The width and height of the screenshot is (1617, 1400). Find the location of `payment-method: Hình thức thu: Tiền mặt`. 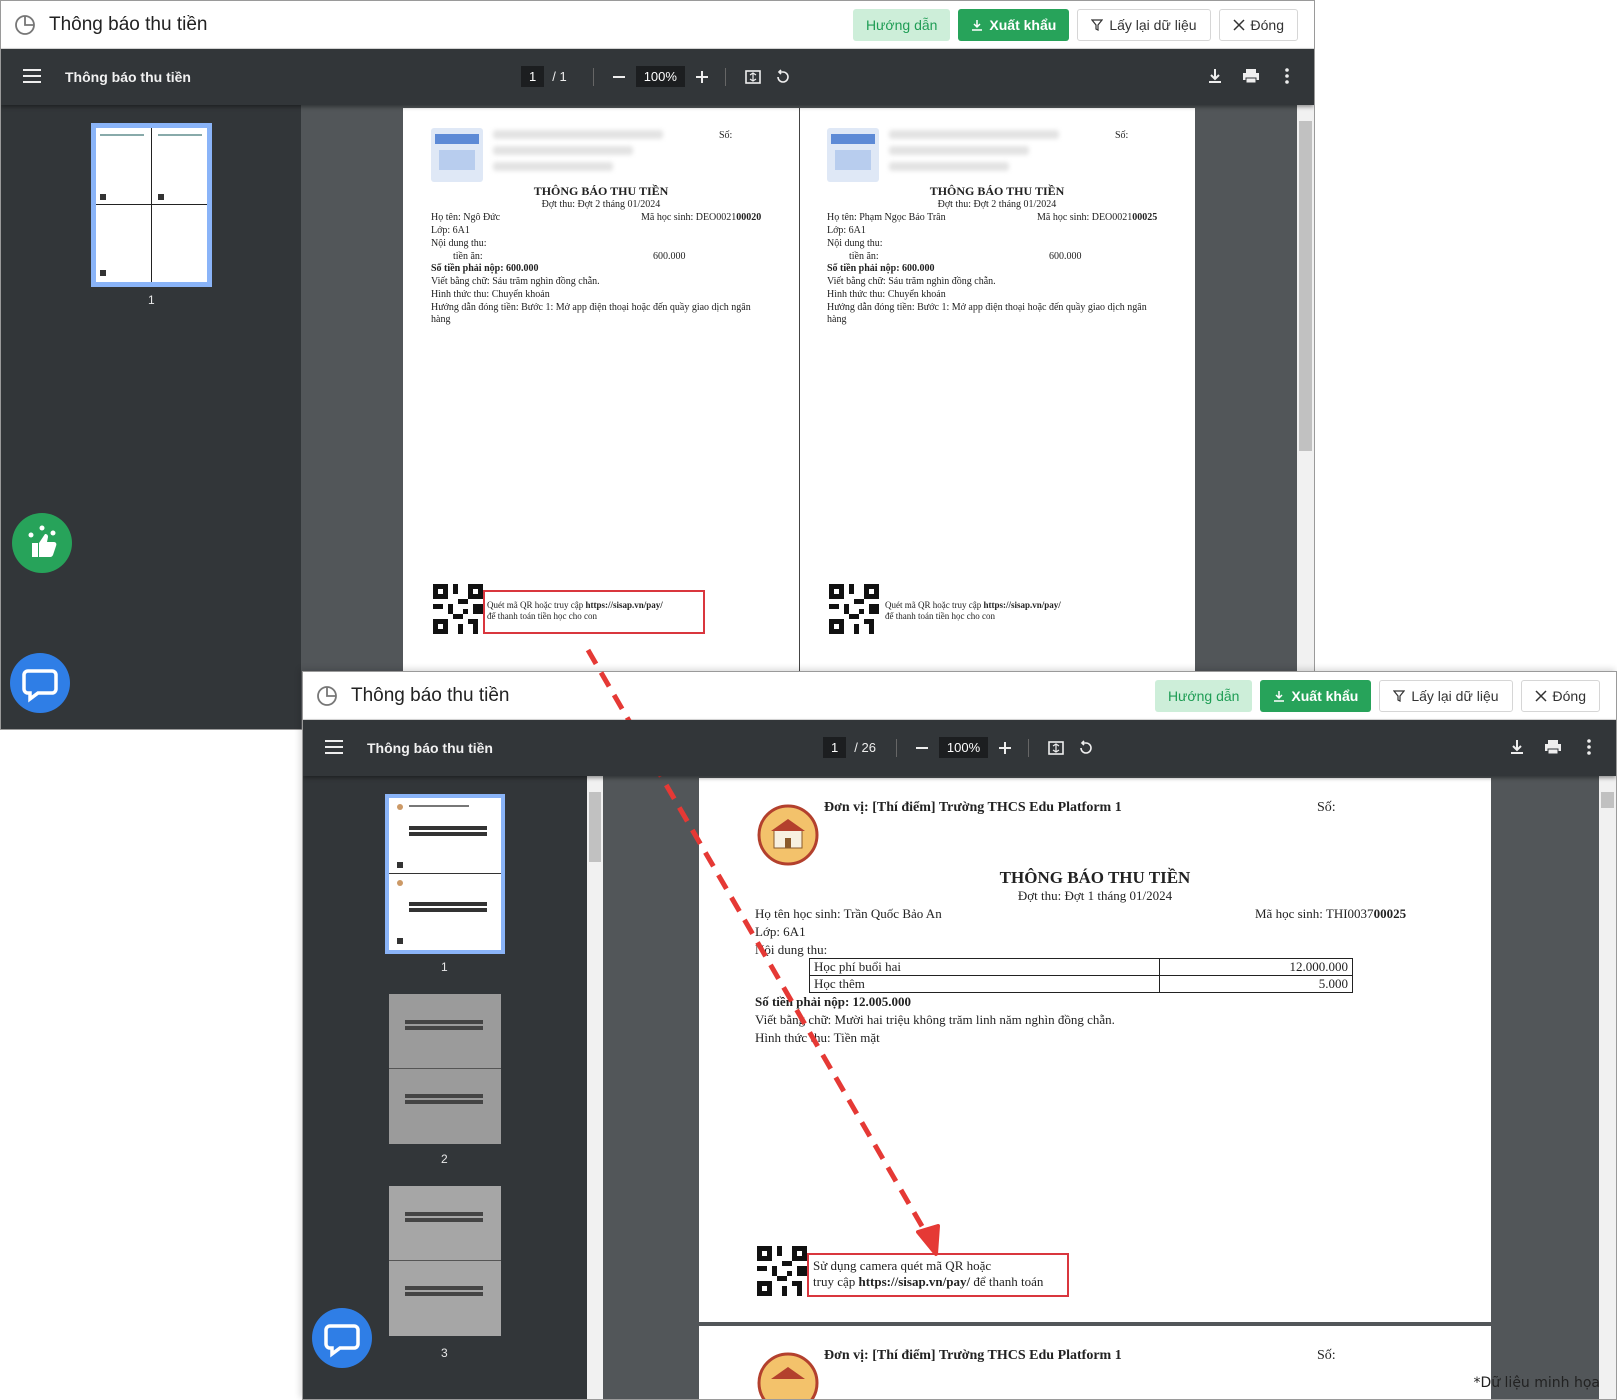

payment-method: Hình thức thu: Tiền mặt is located at coordinates (817, 1037).